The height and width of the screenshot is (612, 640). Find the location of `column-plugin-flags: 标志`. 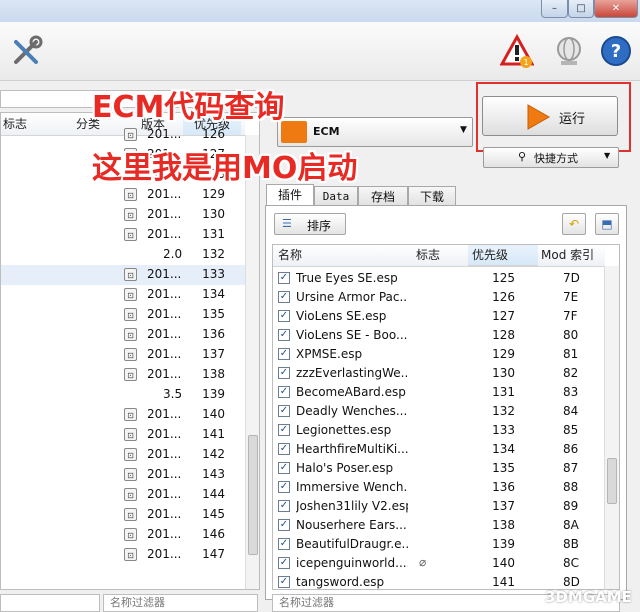

column-plugin-flags: 标志 is located at coordinates (436, 256).